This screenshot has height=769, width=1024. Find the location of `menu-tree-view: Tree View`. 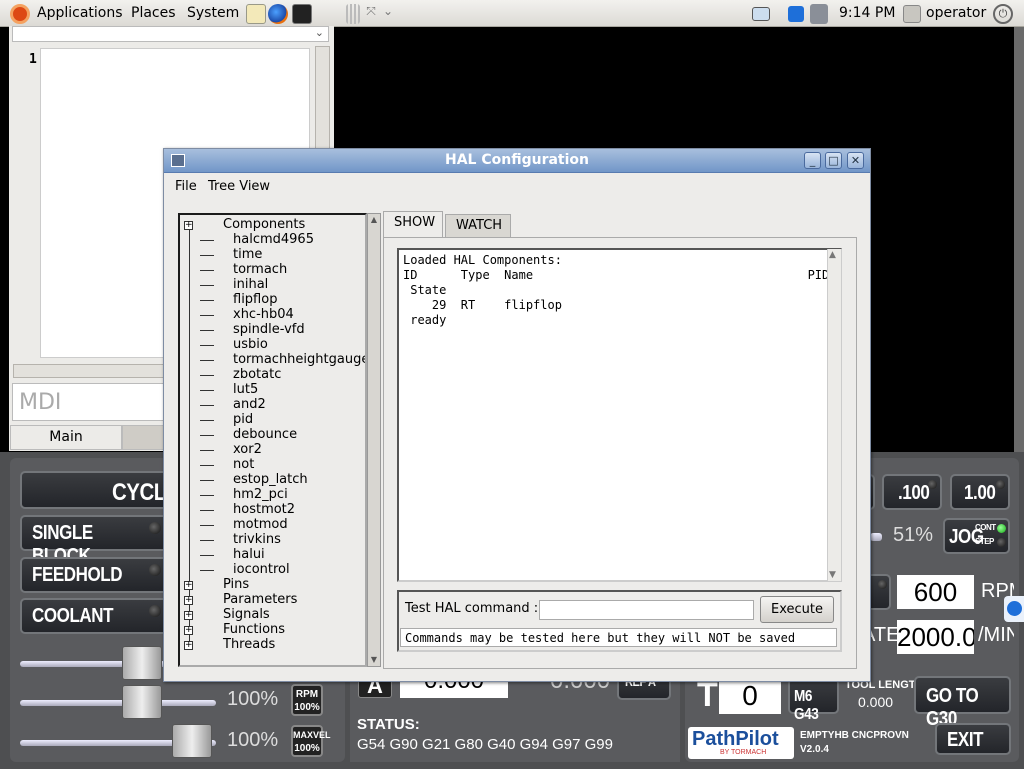

menu-tree-view: Tree View is located at coordinates (239, 186).